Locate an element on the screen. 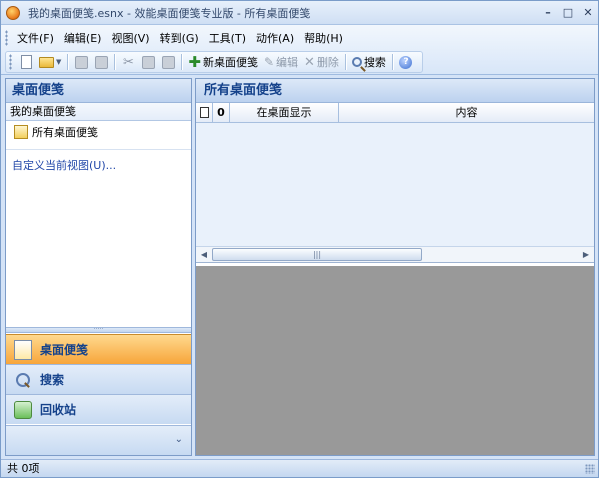 The height and width of the screenshot is (478, 599). open-file-button: ▼ is located at coordinates (50, 62).